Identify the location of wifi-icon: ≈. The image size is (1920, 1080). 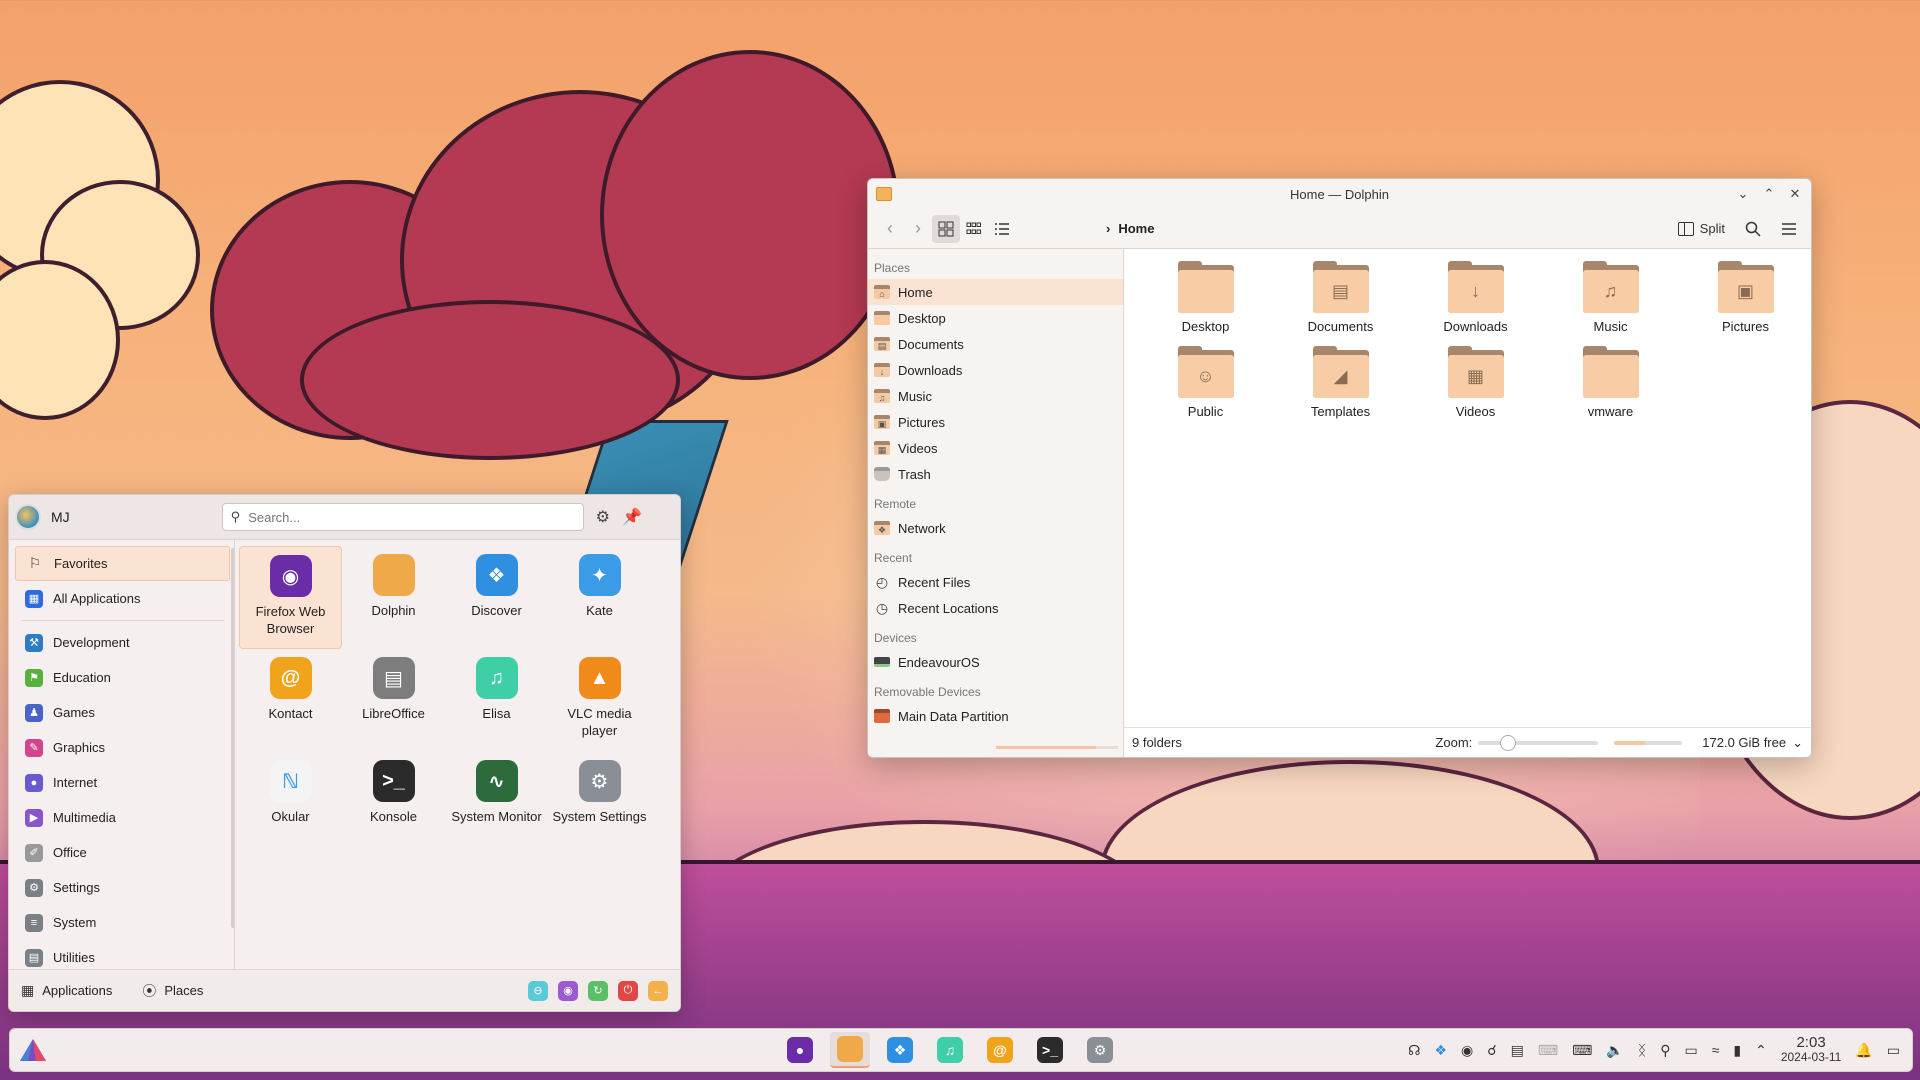
(1716, 1050).